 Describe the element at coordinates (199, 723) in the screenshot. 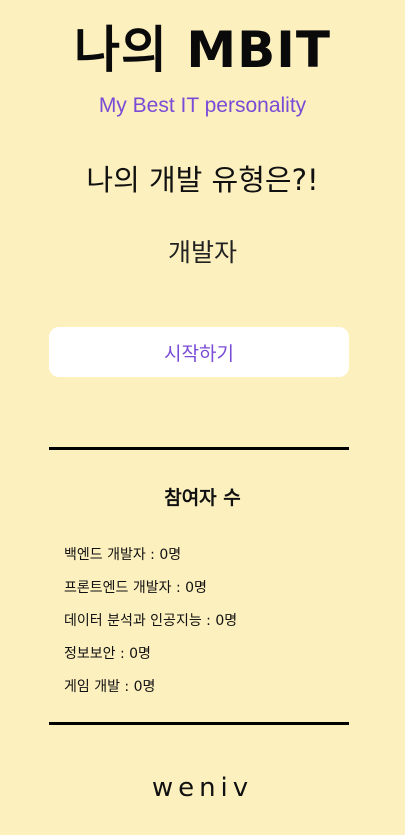

I see `divider-bottom` at that location.